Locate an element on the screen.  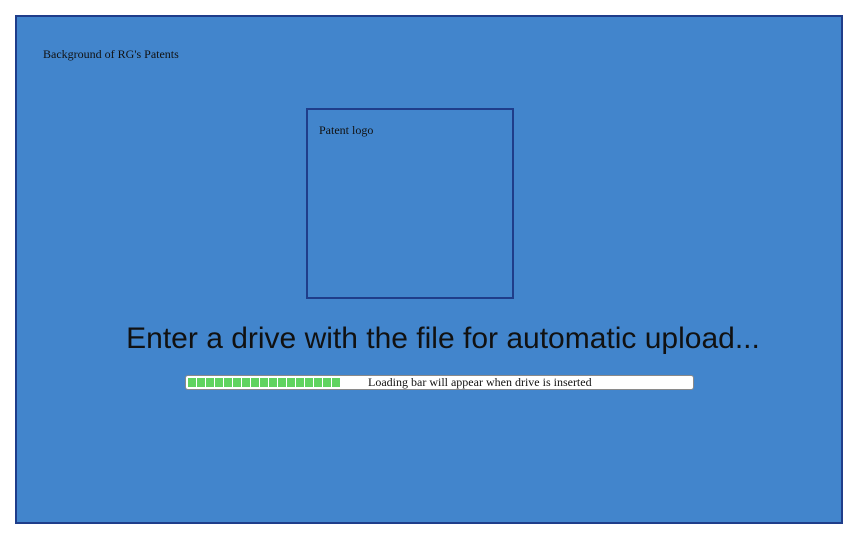
patent-logo-placeholder: Patent logo is located at coordinates (410, 203).